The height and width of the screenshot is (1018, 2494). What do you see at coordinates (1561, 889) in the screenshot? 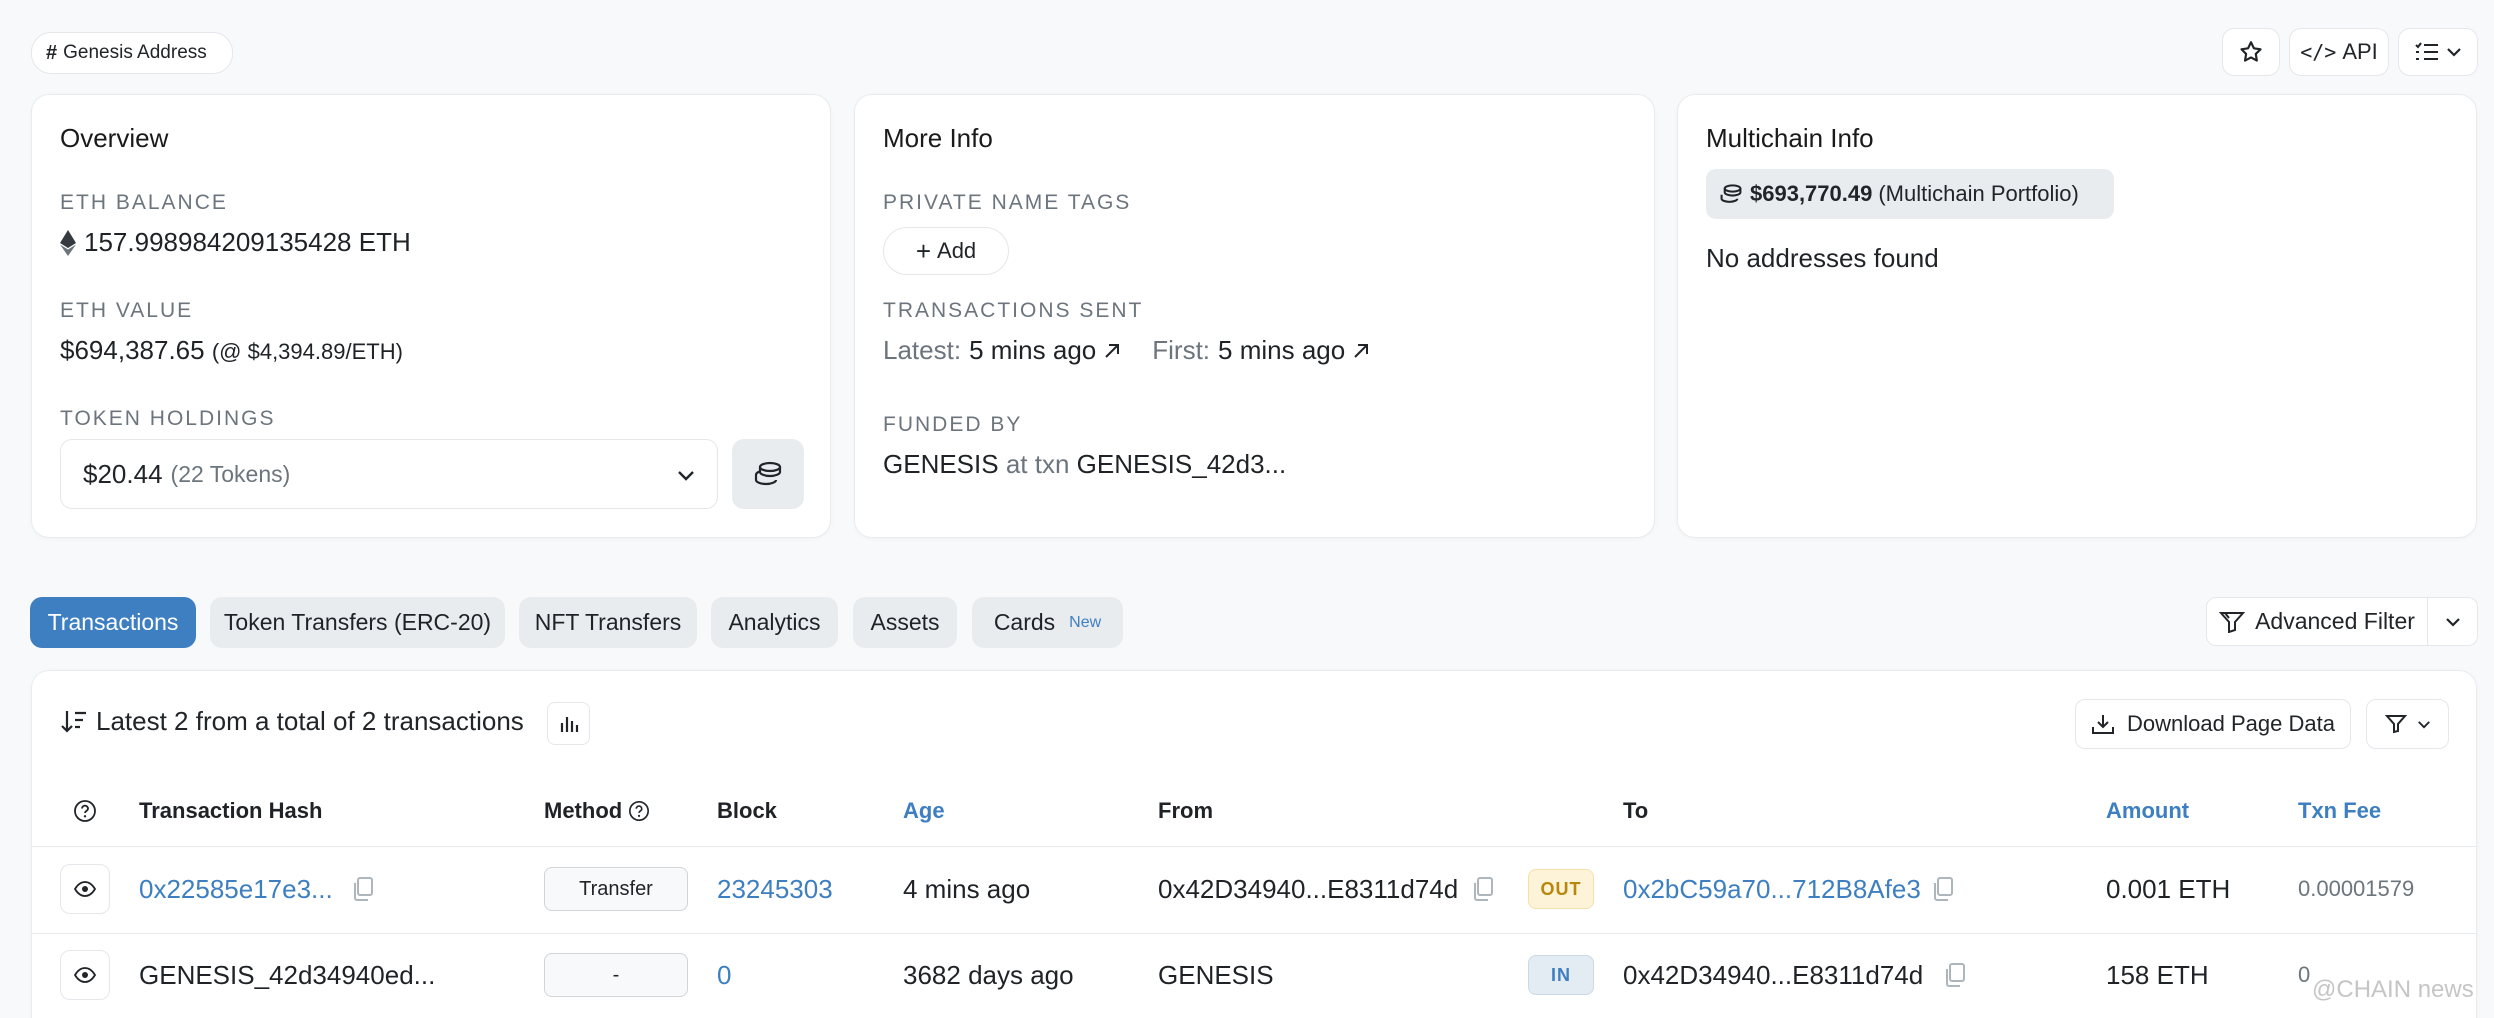
I see `direction-out-badge: OUT` at bounding box center [1561, 889].